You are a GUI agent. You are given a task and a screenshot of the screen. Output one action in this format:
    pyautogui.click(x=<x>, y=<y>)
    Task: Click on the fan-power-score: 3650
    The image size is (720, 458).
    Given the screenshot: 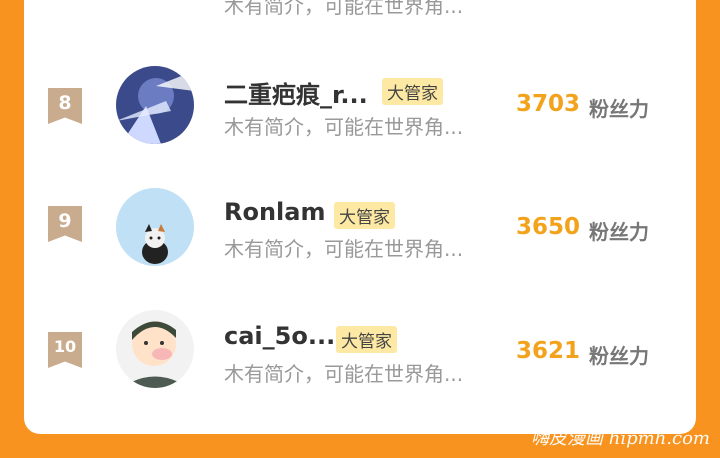 What is the action you would take?
    pyautogui.click(x=548, y=227)
    